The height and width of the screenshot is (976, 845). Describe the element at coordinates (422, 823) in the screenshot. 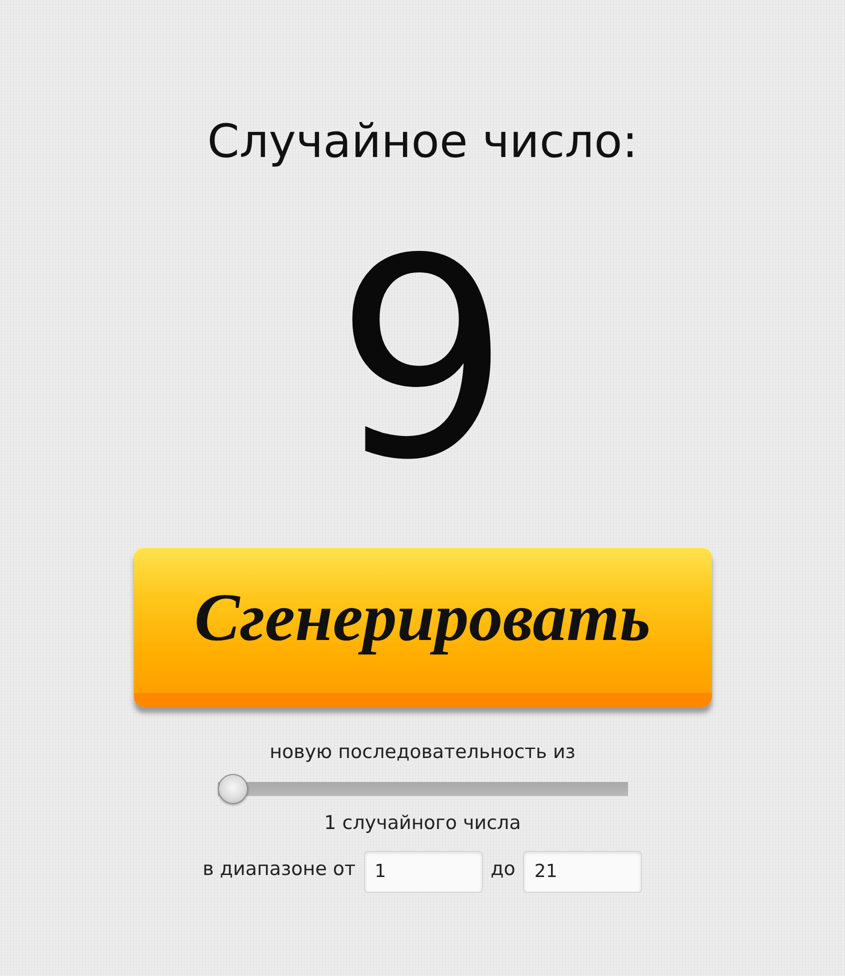

I see `count-text: 1 случайного числа` at that location.